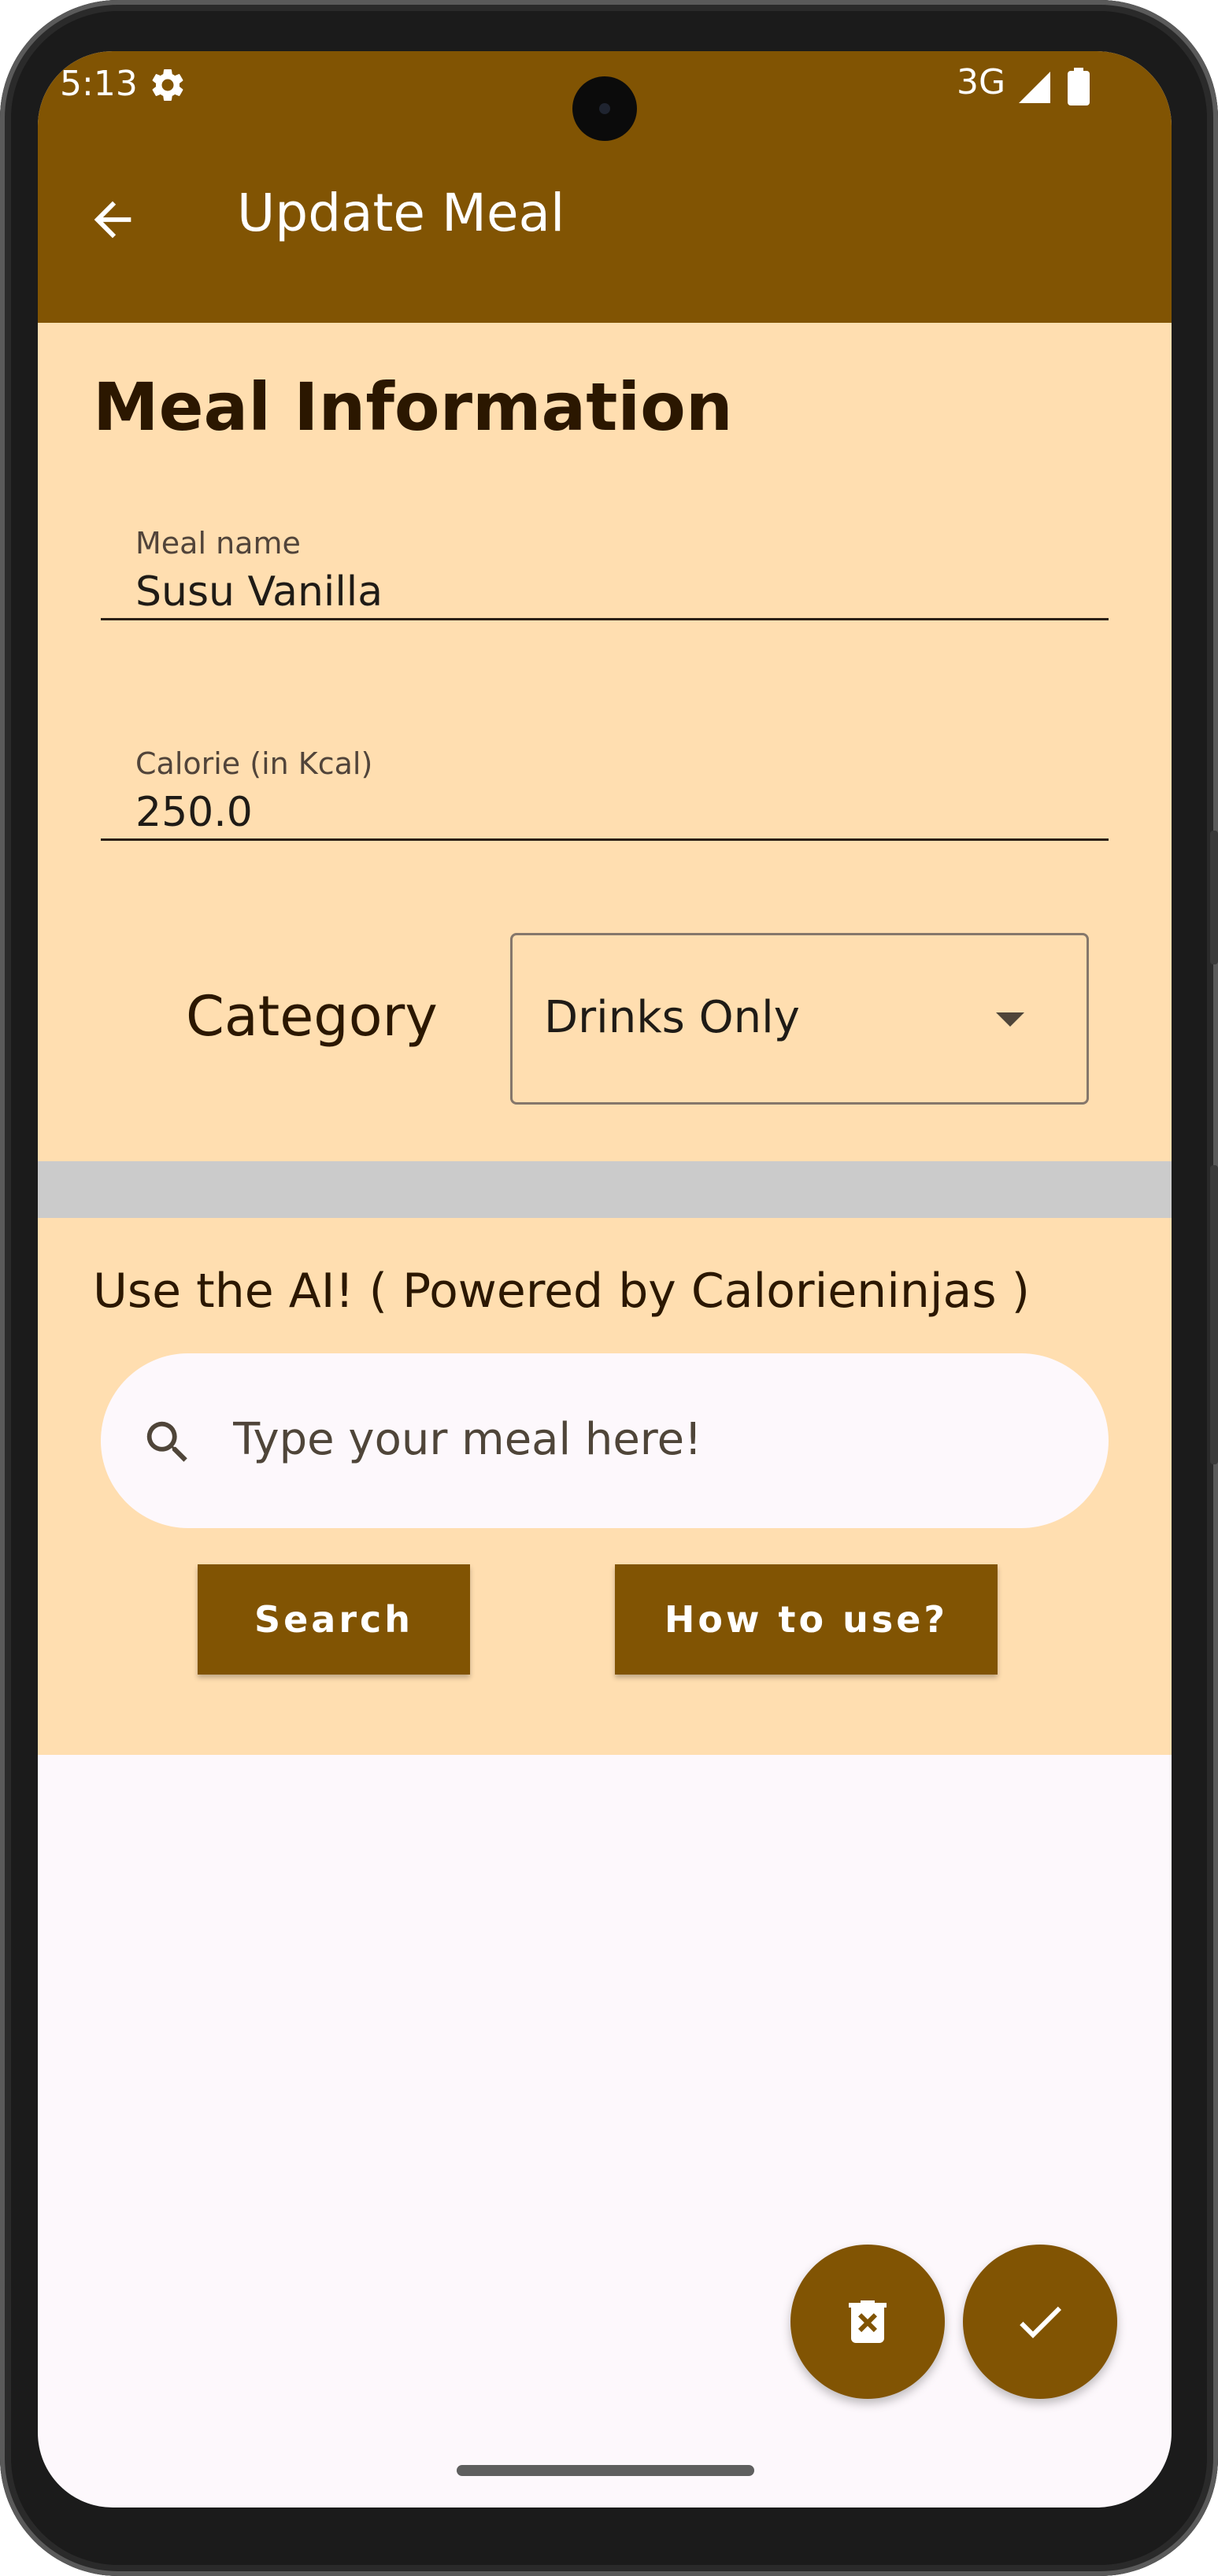 This screenshot has height=2576, width=1218. I want to click on meal-name-label: Meal name, so click(218, 543).